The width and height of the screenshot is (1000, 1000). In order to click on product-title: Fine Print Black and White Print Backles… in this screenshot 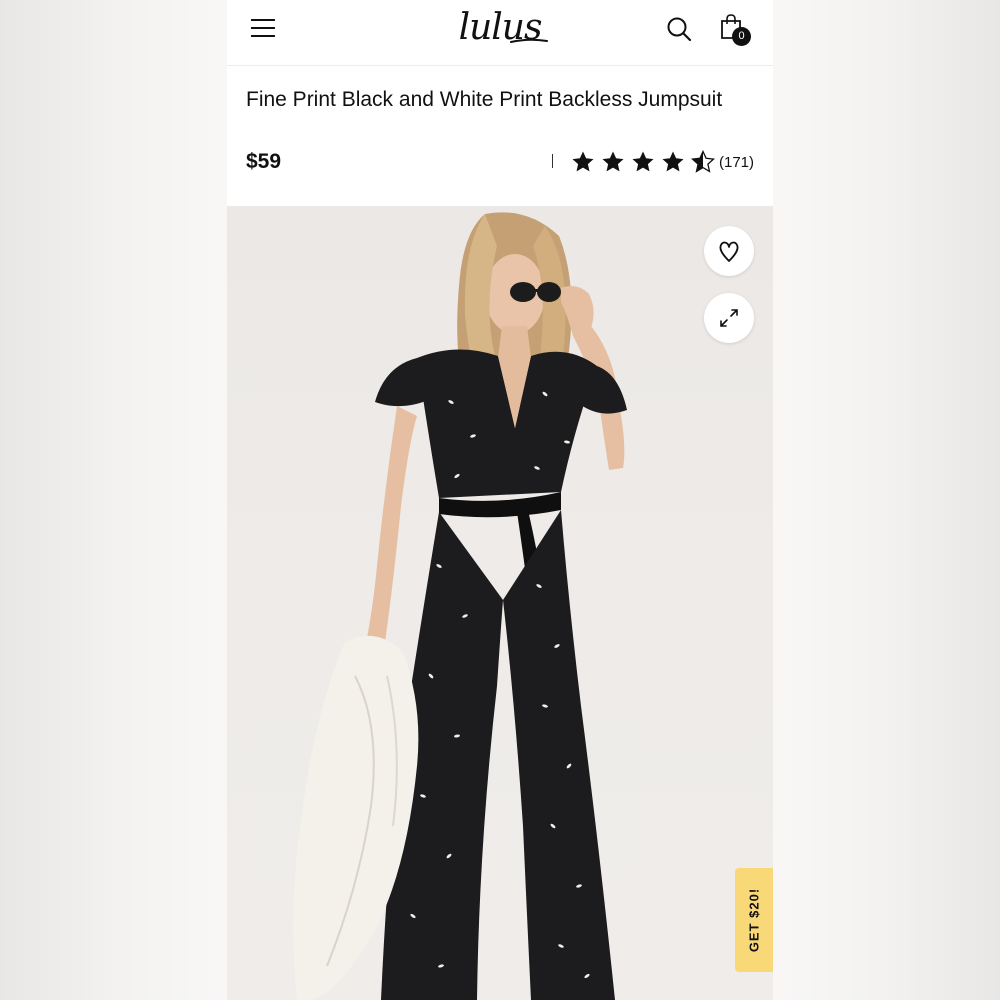, I will do `click(484, 99)`.